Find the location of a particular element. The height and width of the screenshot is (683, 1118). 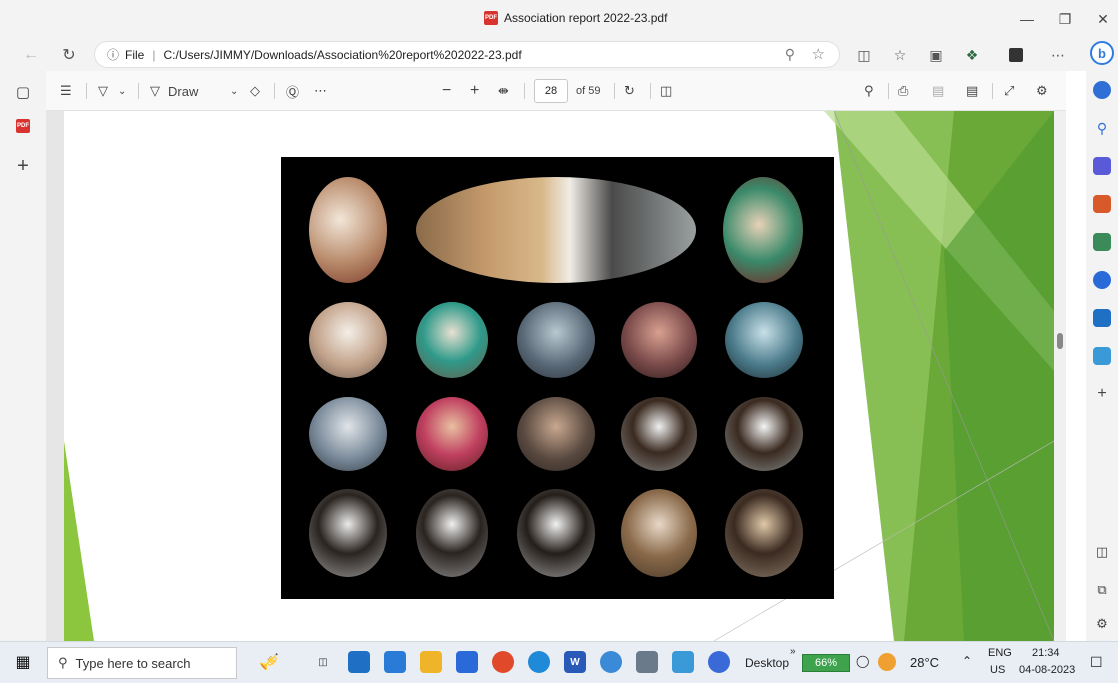

shopping-icon is located at coordinates (1102, 166).